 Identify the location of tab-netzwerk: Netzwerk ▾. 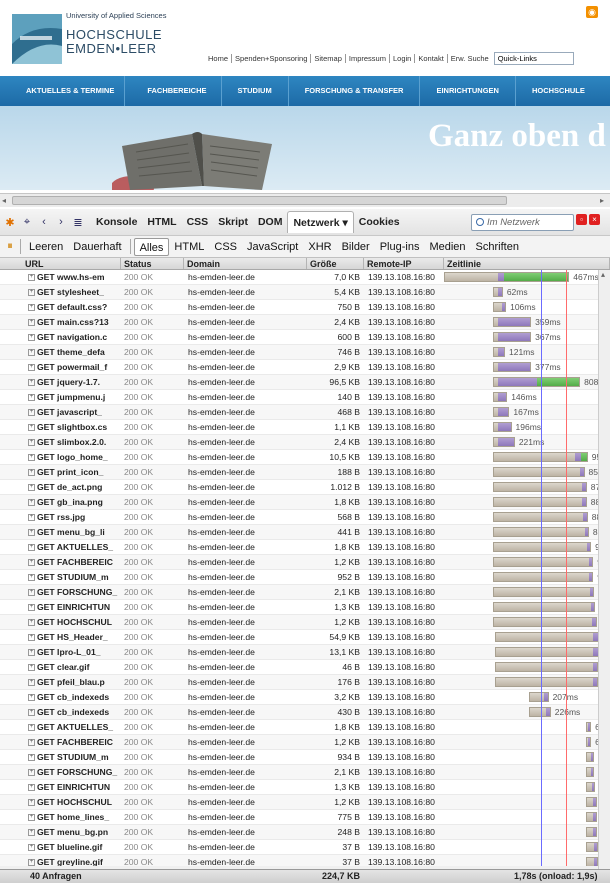
(320, 222).